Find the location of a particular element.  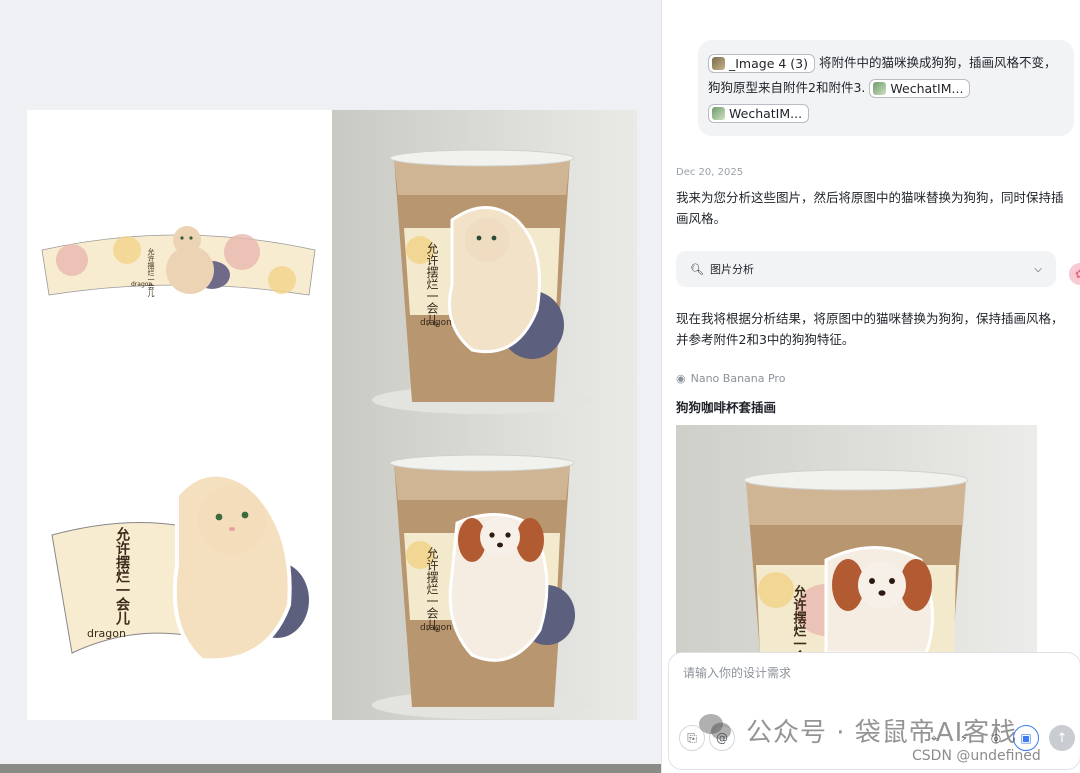

message-date: Dec 20, 2025 is located at coordinates (710, 172).